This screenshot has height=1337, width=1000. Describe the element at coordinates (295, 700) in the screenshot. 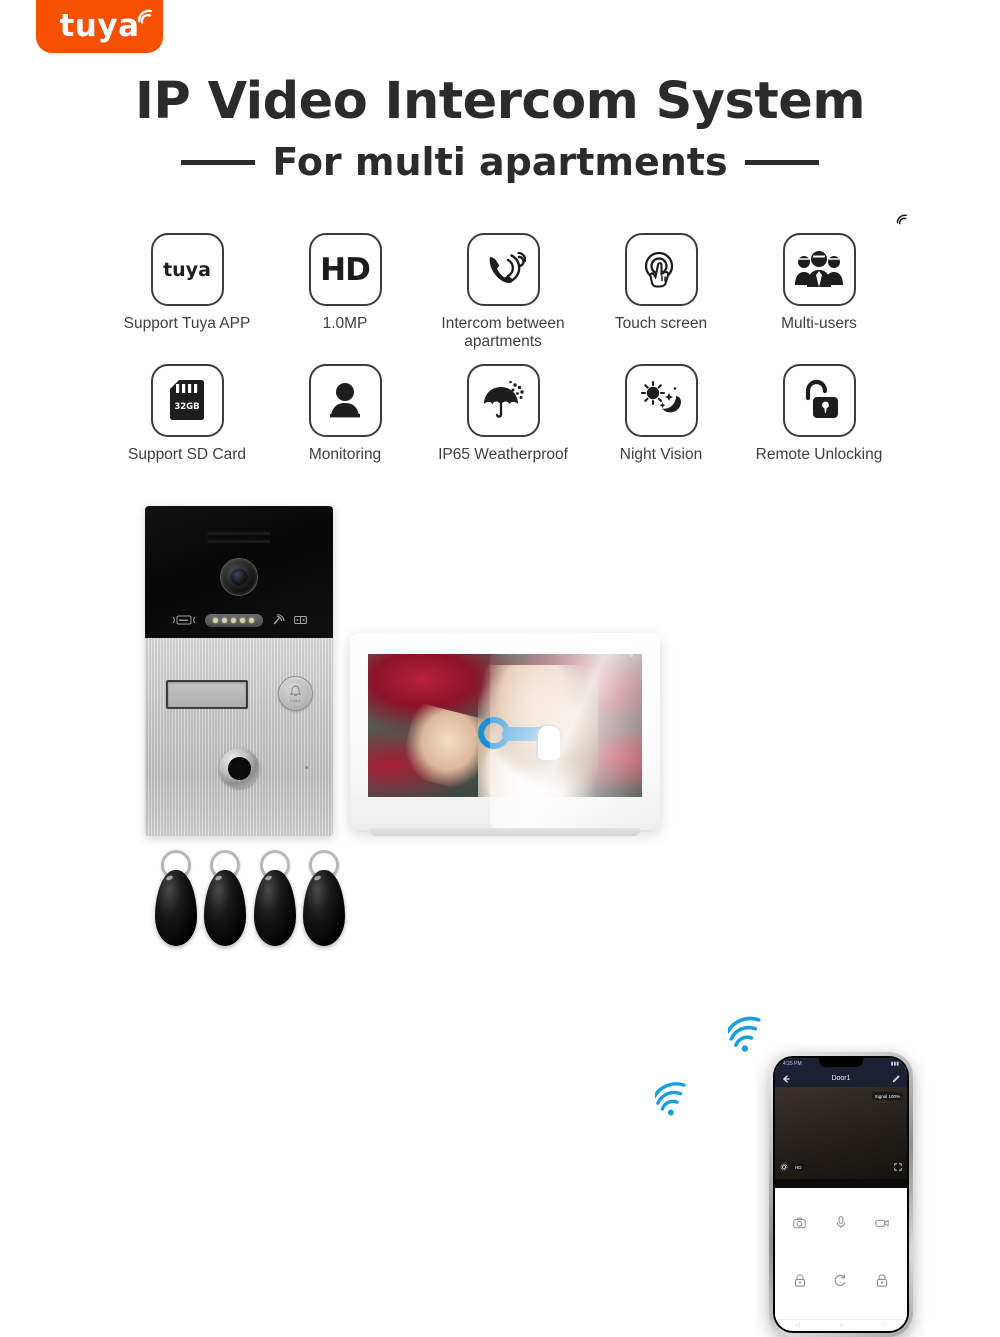

I see `call-button-label: CALL` at that location.